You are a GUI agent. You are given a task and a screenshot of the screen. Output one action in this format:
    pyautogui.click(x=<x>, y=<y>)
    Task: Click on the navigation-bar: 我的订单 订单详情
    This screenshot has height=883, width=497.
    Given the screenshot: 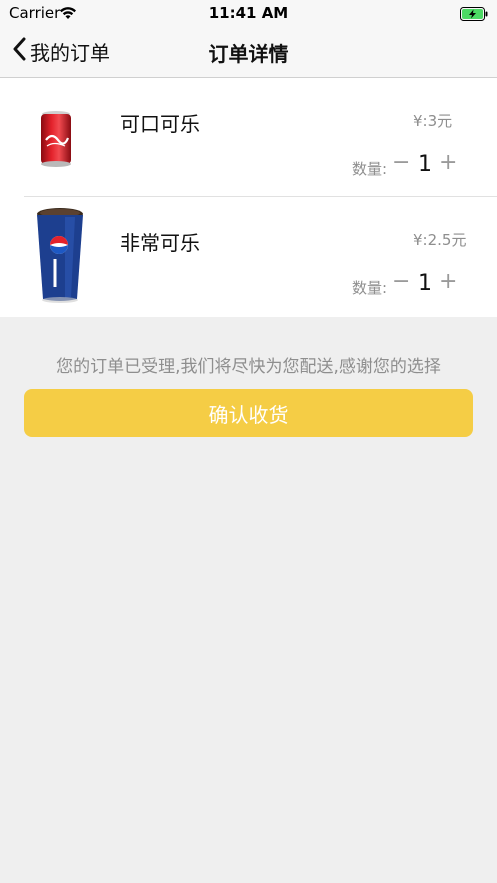 What is the action you would take?
    pyautogui.click(x=248, y=52)
    